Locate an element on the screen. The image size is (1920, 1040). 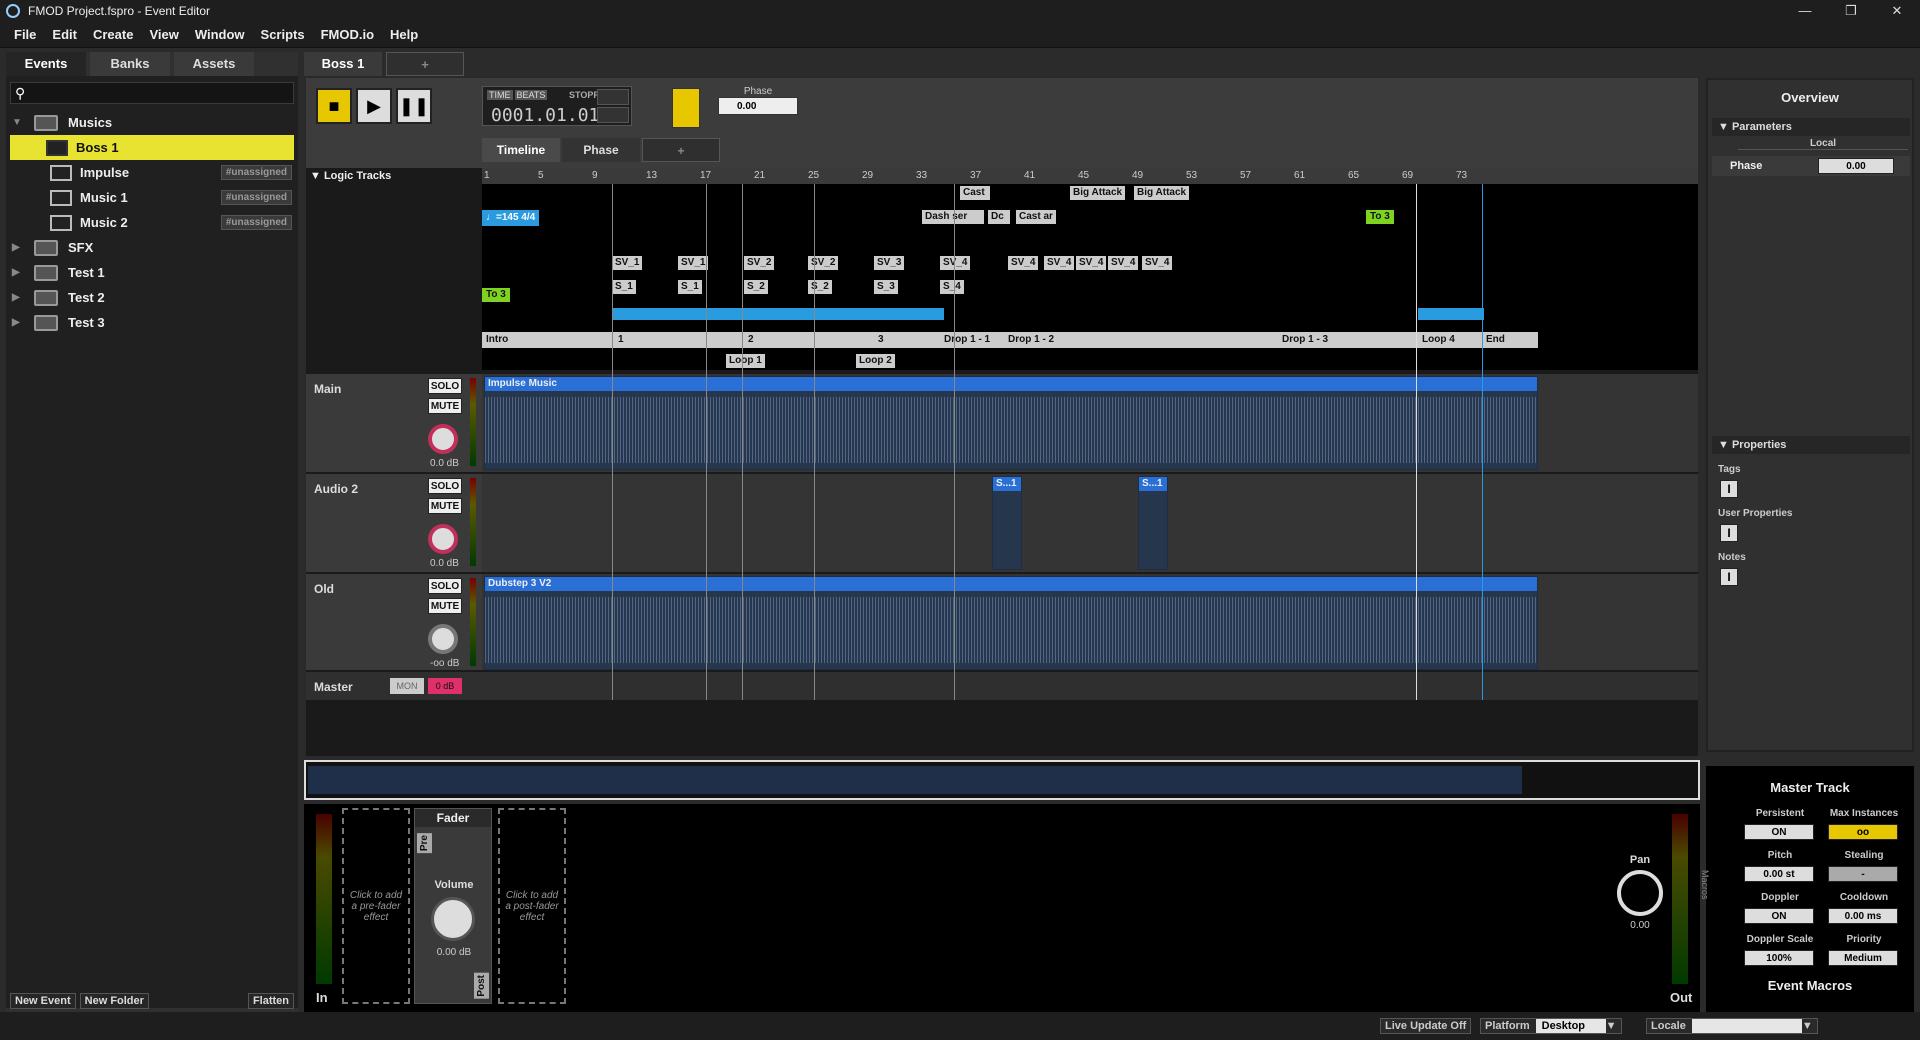
new-folder-button: New Folder is located at coordinates (114, 1001).